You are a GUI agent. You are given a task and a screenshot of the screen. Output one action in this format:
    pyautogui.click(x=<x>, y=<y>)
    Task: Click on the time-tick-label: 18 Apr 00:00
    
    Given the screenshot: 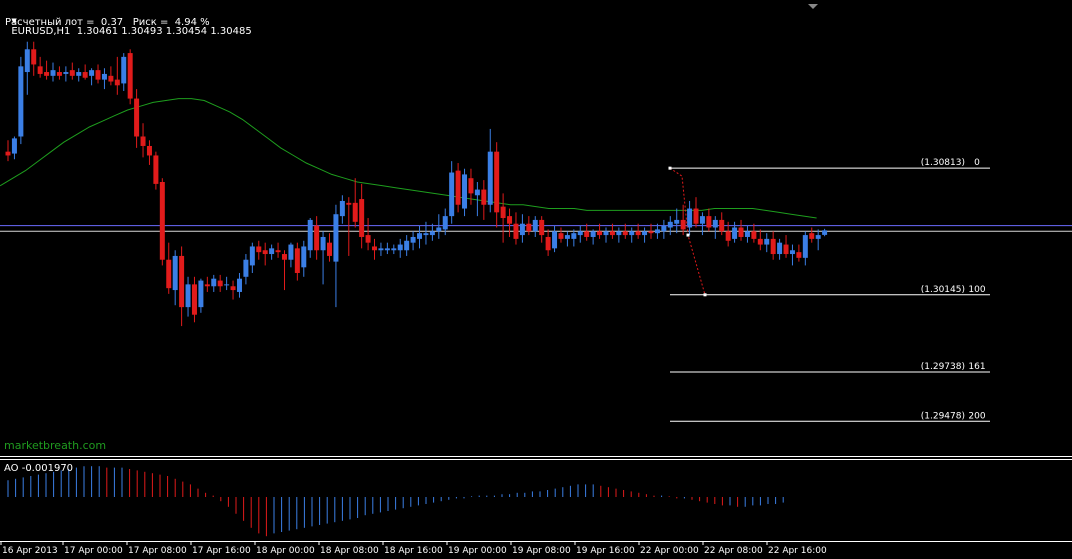 What is the action you would take?
    pyautogui.click(x=285, y=551)
    